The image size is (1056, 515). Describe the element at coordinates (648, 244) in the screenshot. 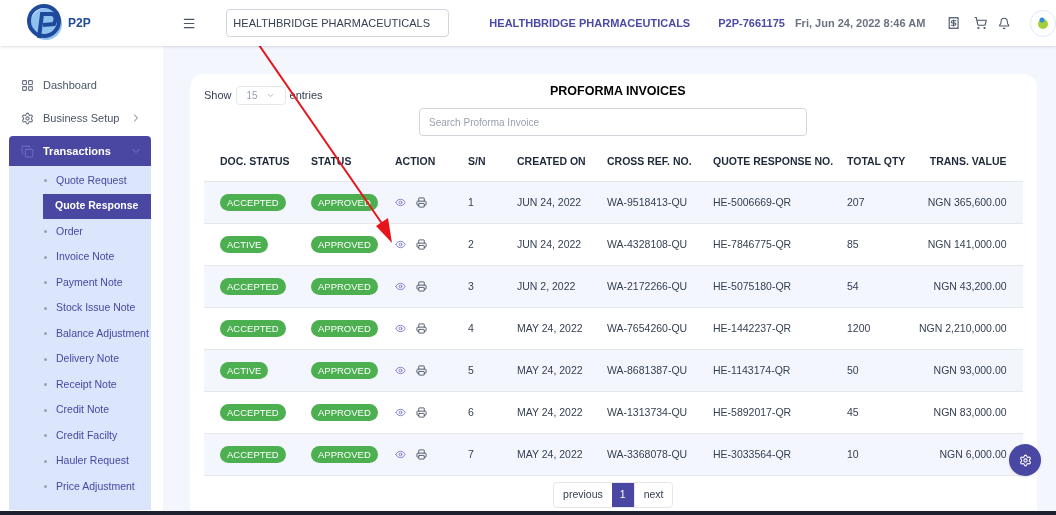

I see `table-cell-text: WA-4328108-QU` at that location.